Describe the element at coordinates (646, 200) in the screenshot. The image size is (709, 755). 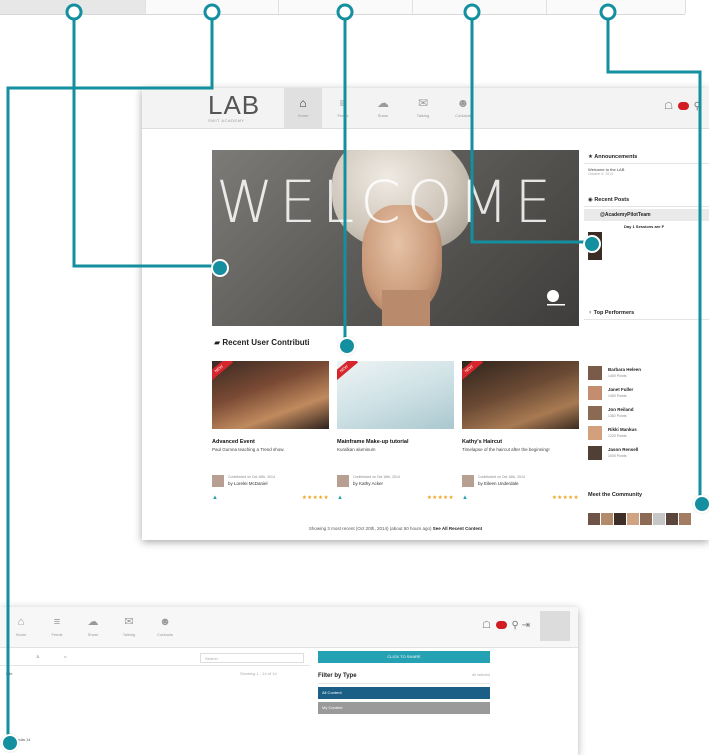
I see `recent-posts-heading: ◉ Recent Posts` at that location.